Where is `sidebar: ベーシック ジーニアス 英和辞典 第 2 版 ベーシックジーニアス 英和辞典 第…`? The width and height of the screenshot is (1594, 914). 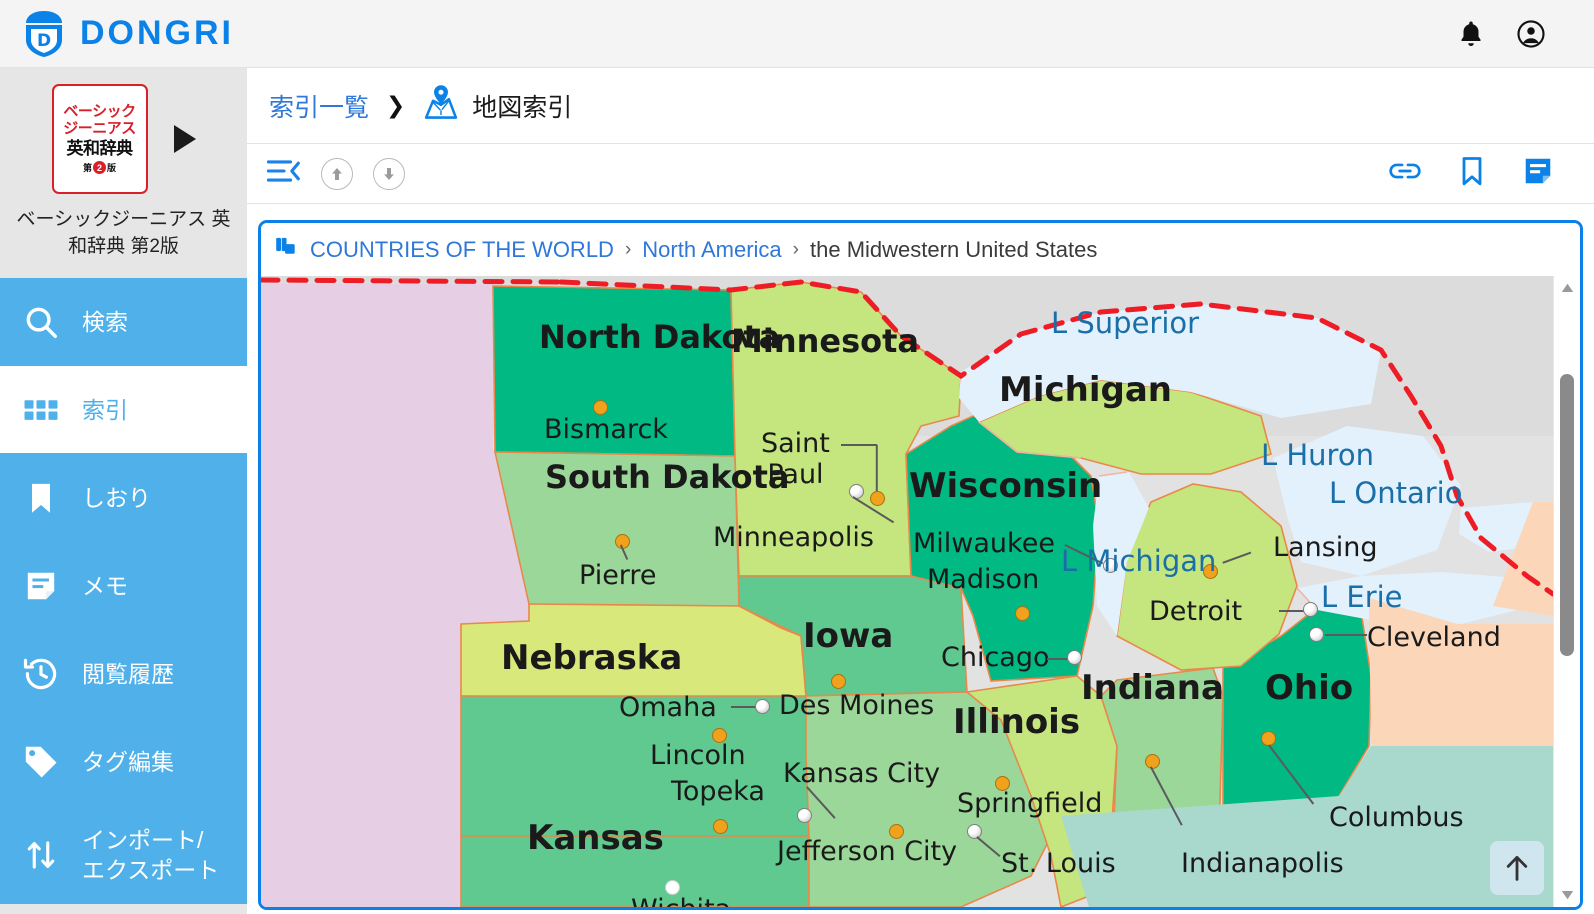 sidebar: ベーシック ジーニアス 英和辞典 第 2 版 ベーシックジーニアス 英和辞典 第… is located at coordinates (123, 491).